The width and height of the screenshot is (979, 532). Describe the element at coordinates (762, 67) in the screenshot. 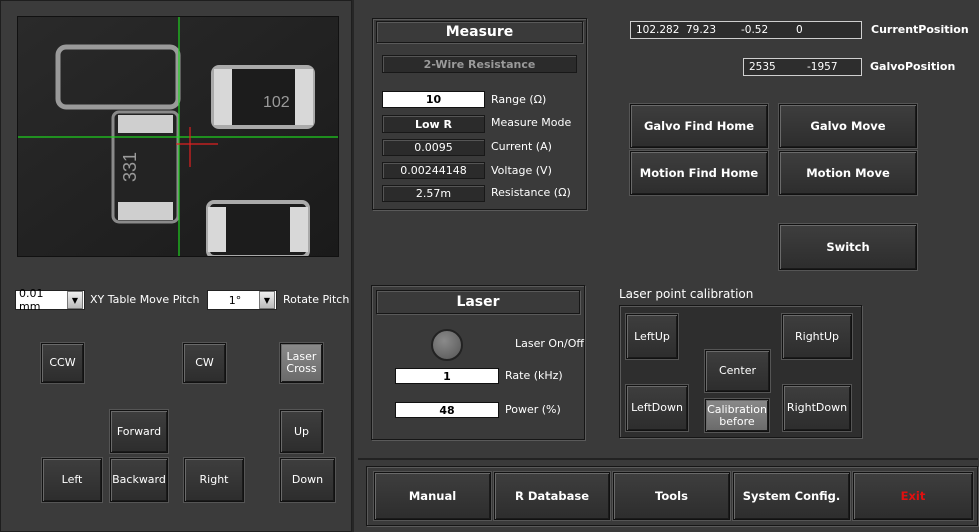

I see `galvo-pos-x: 2535` at that location.